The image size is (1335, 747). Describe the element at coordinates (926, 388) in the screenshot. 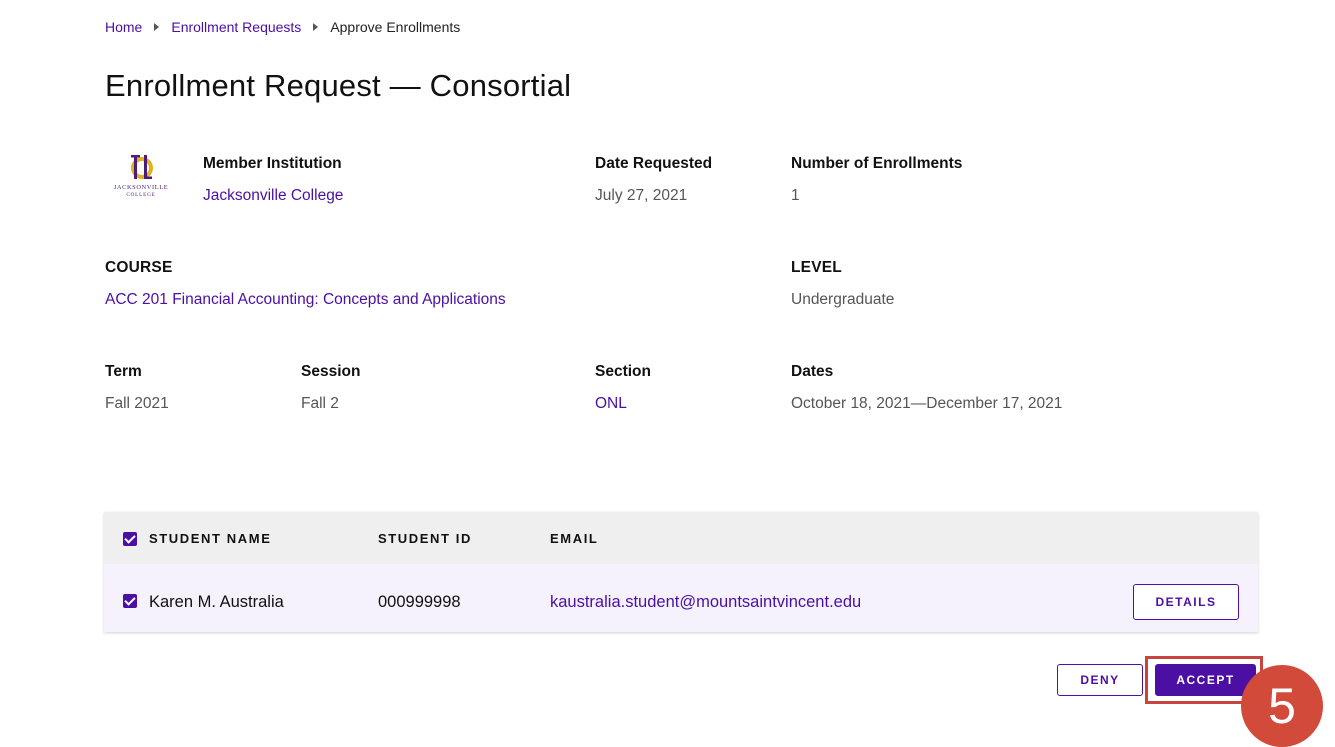

I see `dates-field: Dates October 18, 2021—December 17, 2021` at that location.